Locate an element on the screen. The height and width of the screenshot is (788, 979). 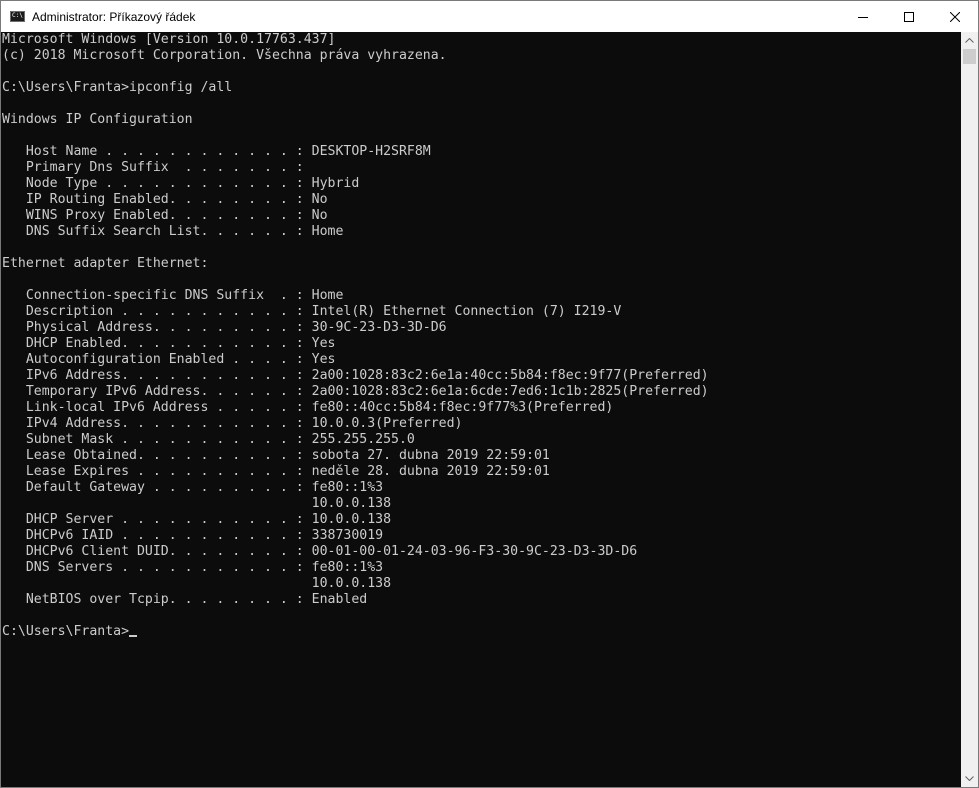
scroll-up-button is located at coordinates (969, 40).